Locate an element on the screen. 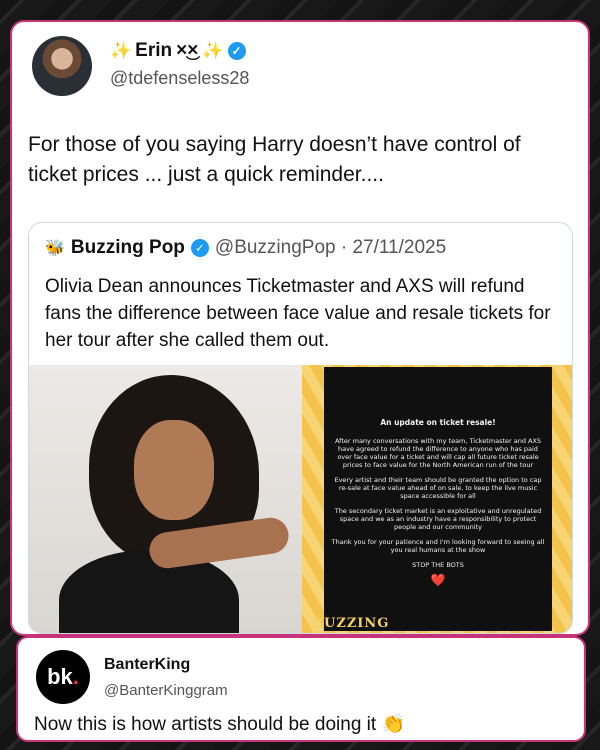  bee-icon: 🐝 is located at coordinates (55, 248).